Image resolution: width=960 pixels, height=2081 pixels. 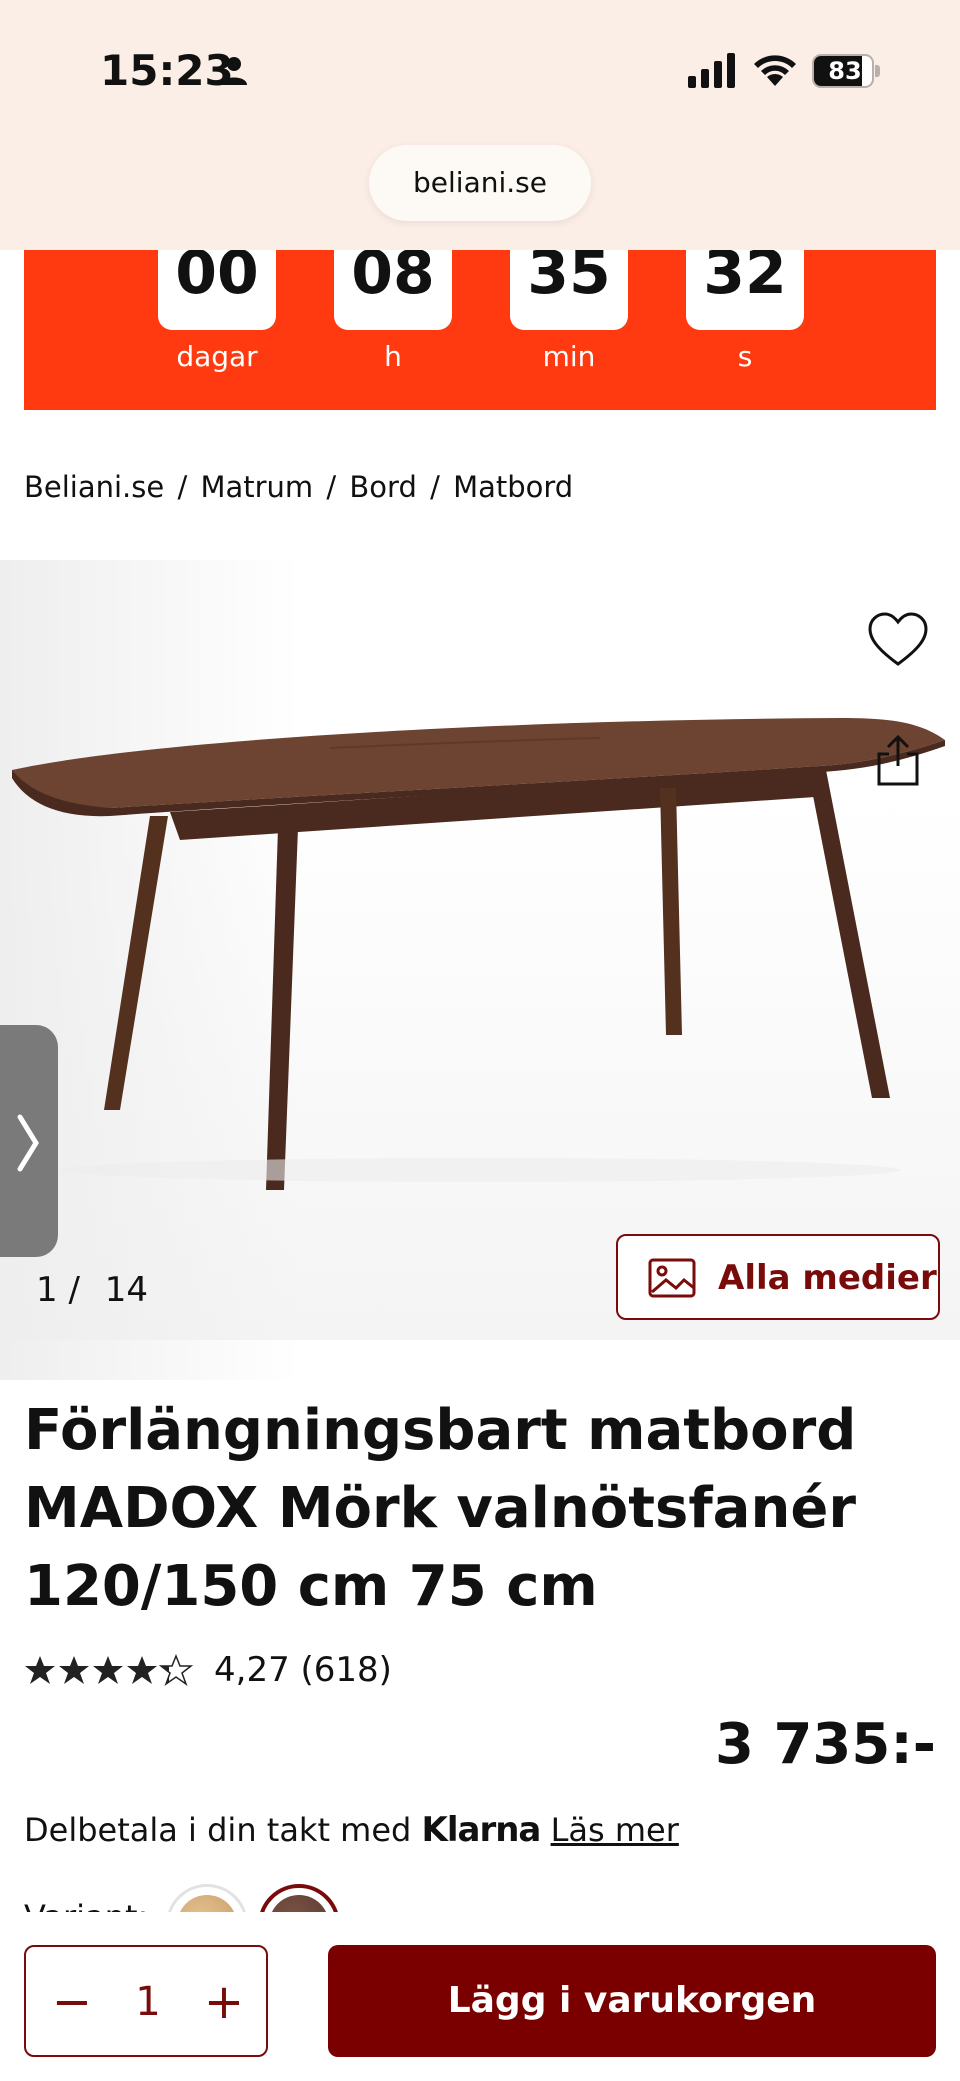 What do you see at coordinates (224, 2002) in the screenshot?
I see `quantity-increase-button: +` at bounding box center [224, 2002].